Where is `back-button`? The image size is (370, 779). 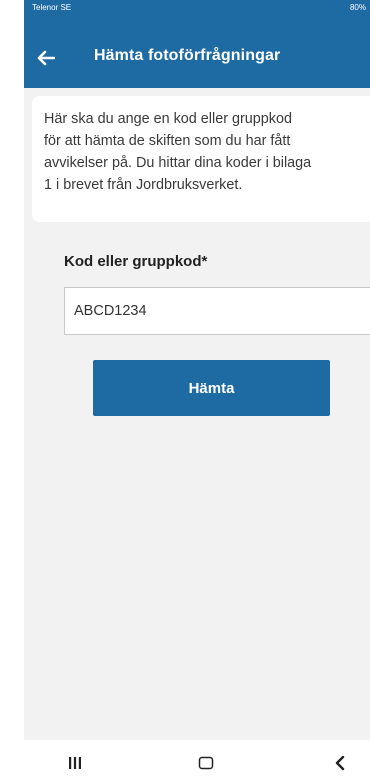 back-button is located at coordinates (46, 58).